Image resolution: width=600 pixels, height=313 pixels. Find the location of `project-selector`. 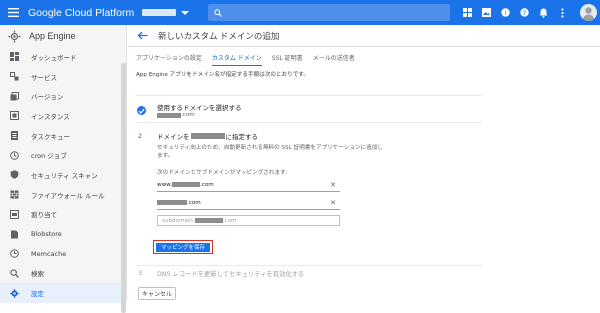

project-selector is located at coordinates (168, 13).